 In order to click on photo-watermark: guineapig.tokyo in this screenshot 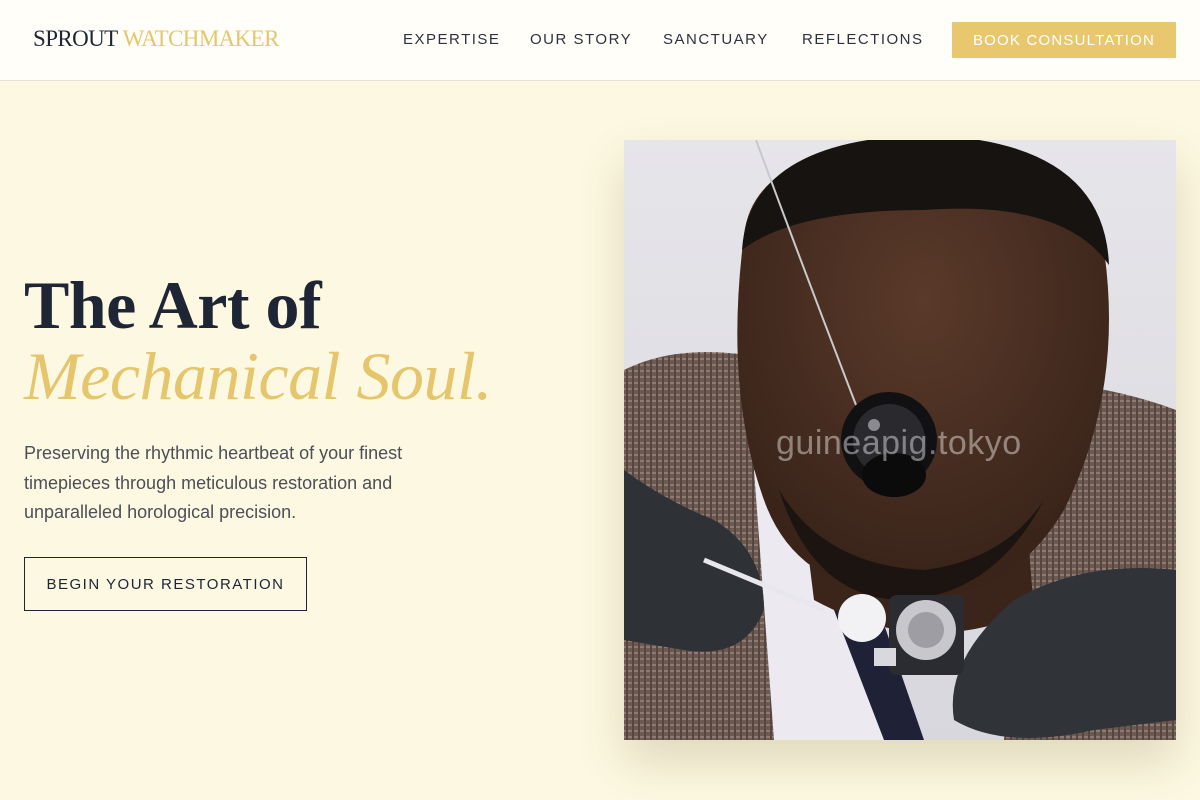, I will do `click(899, 443)`.